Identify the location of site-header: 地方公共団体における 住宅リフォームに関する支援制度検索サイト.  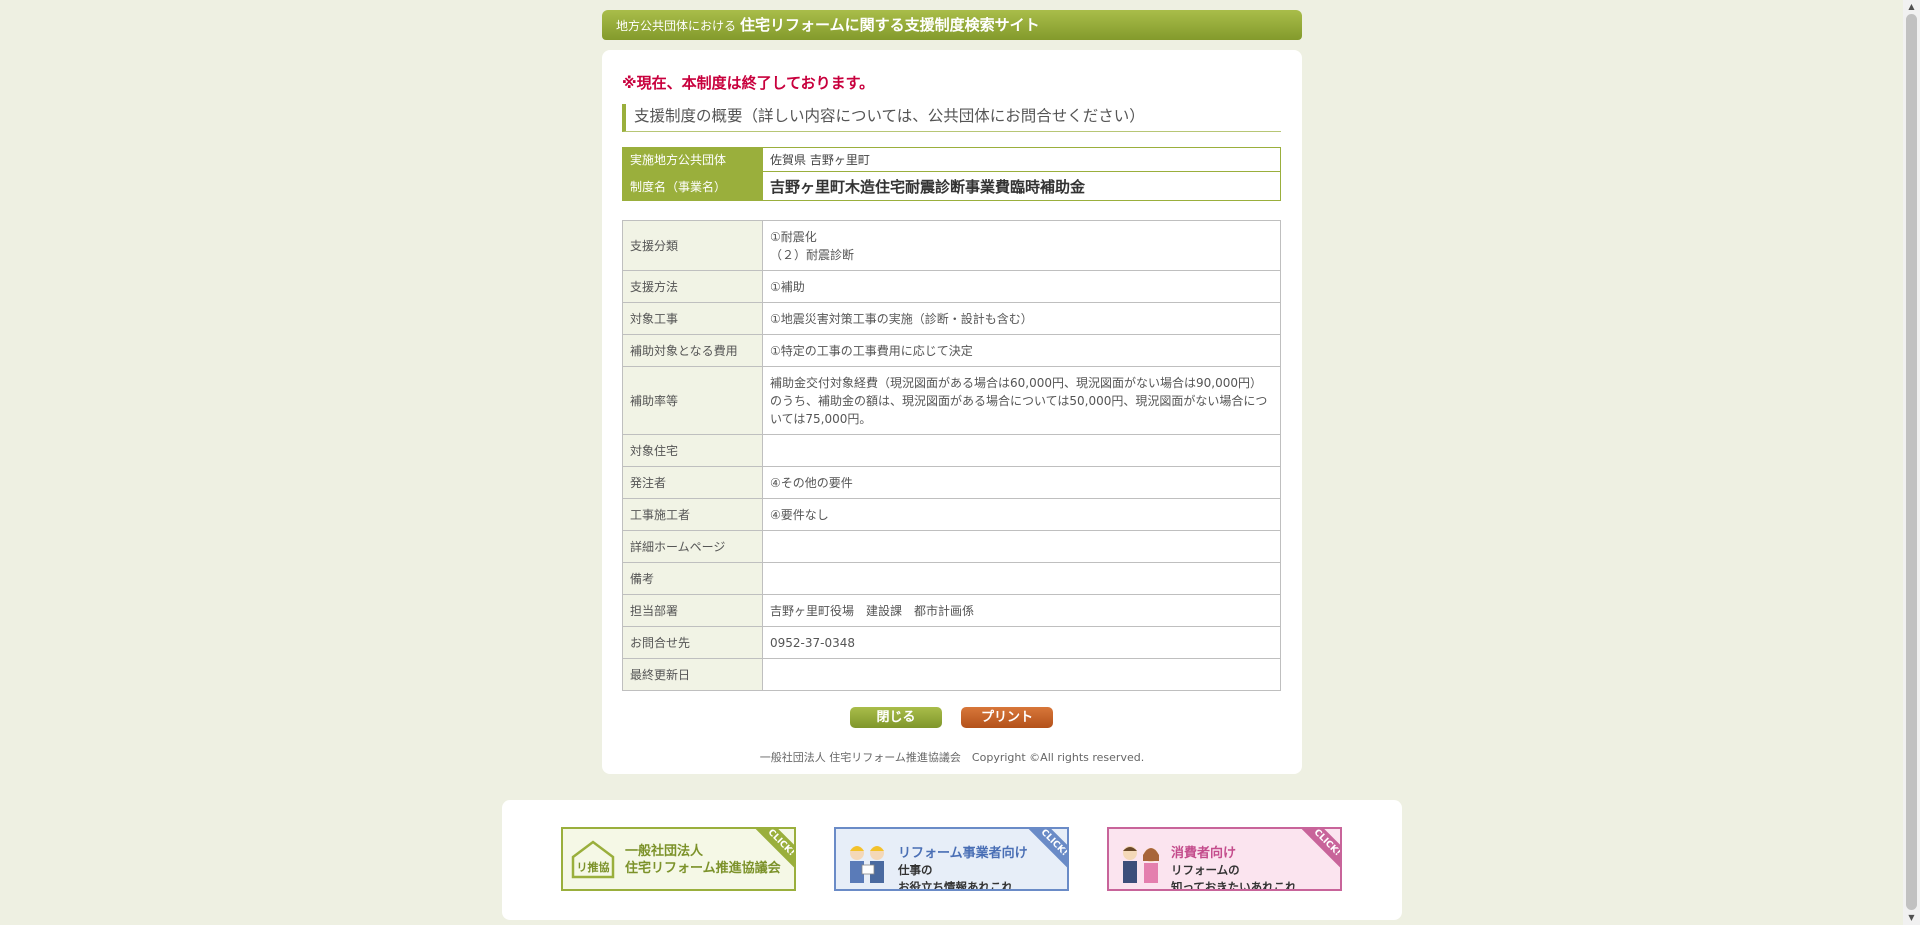
(952, 25).